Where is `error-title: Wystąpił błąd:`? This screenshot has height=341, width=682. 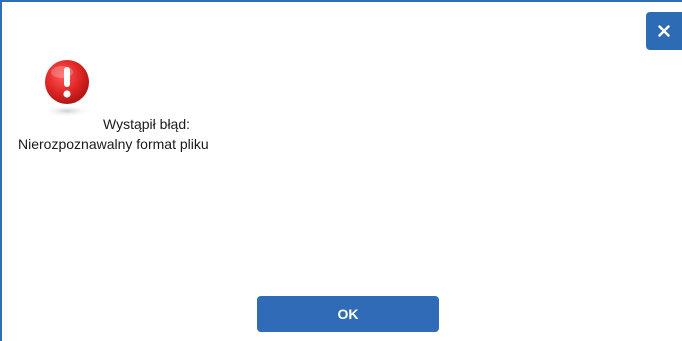
error-title: Wystąpił błąd: is located at coordinates (147, 124).